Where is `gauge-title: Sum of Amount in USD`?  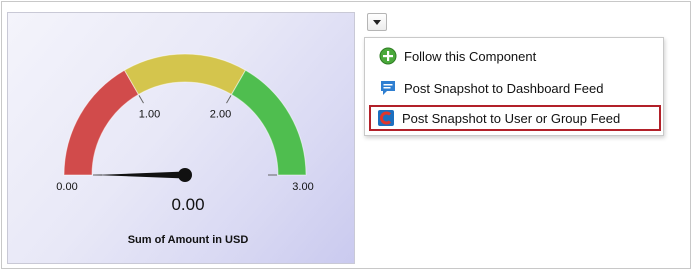 gauge-title: Sum of Amount in USD is located at coordinates (188, 240).